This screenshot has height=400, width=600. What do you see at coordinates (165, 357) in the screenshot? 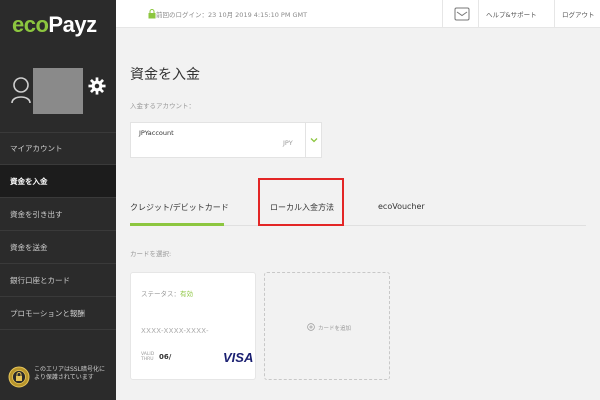
I see `card-expiry: 06/` at bounding box center [165, 357].